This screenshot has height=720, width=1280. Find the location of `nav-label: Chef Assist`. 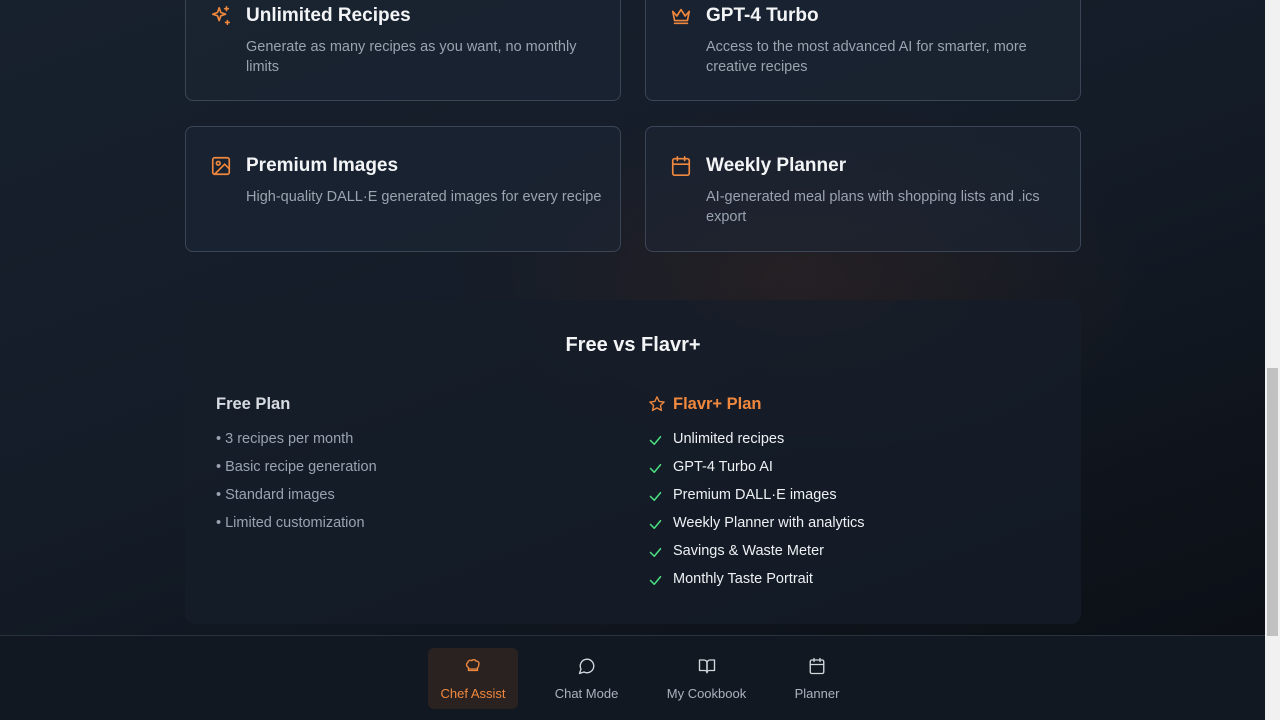

nav-label: Chef Assist is located at coordinates (473, 693).